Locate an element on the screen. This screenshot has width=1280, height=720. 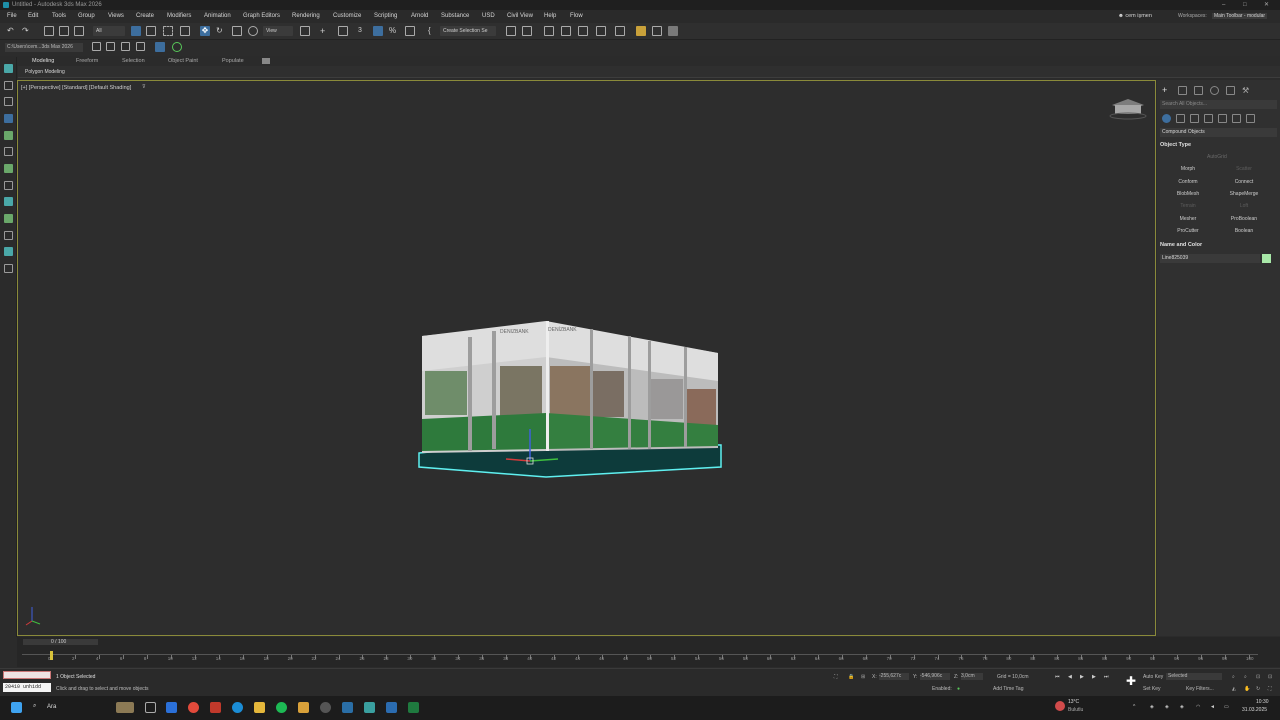
viewcube is located at coordinates (1128, 109).